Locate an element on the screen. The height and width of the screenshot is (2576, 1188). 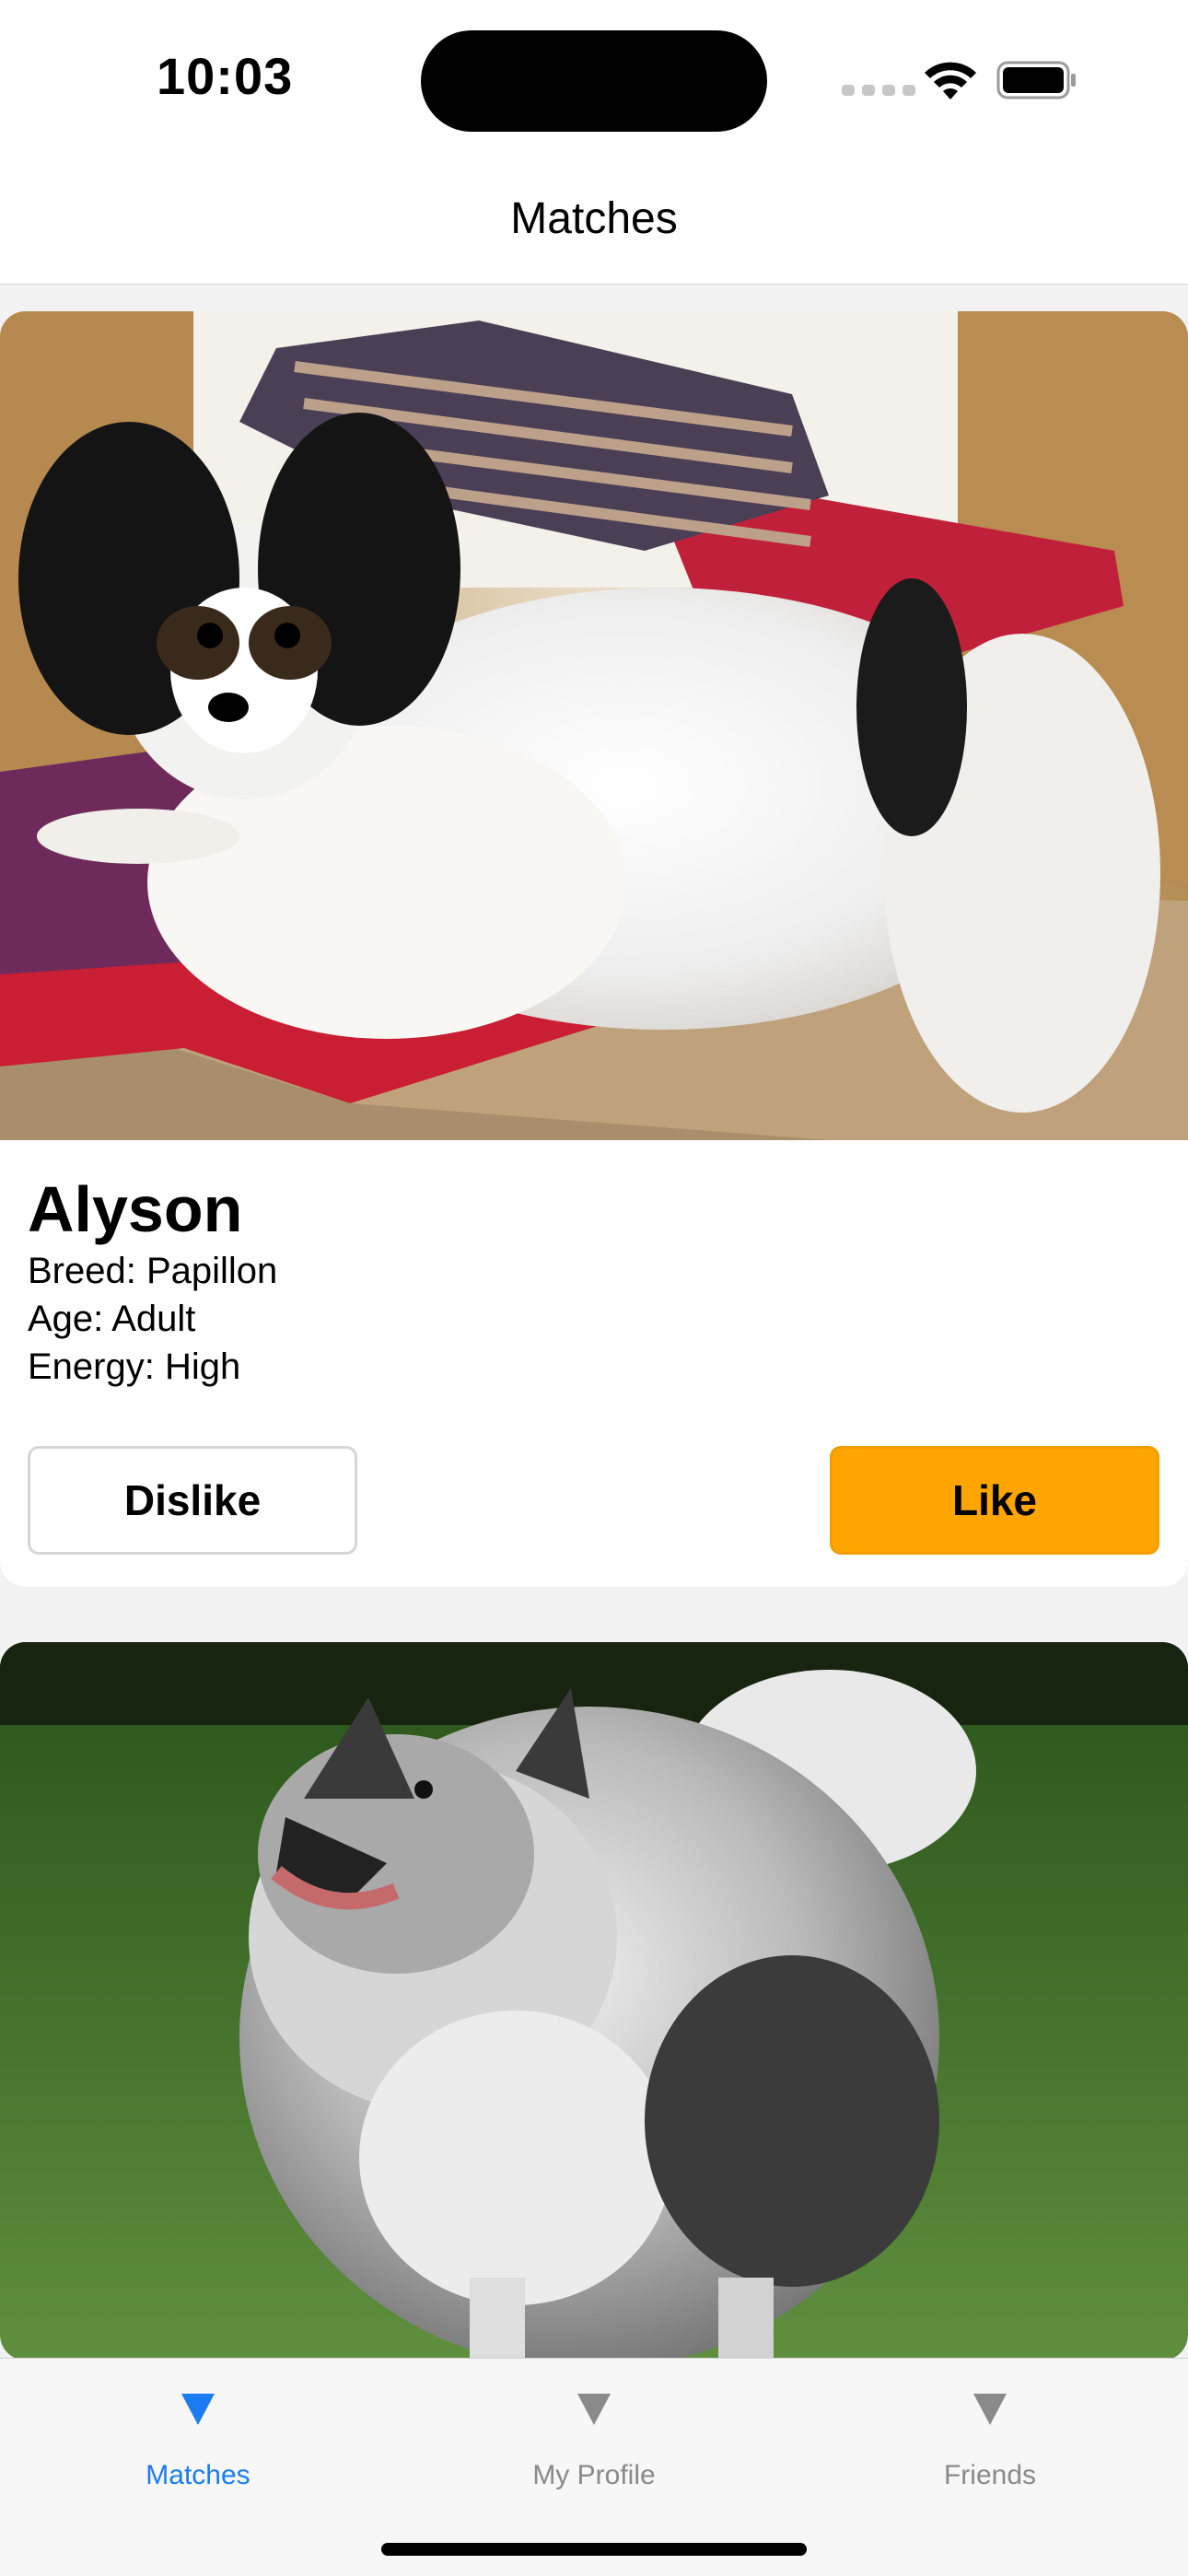
tab-my-profile: My Profile is located at coordinates (594, 2432).